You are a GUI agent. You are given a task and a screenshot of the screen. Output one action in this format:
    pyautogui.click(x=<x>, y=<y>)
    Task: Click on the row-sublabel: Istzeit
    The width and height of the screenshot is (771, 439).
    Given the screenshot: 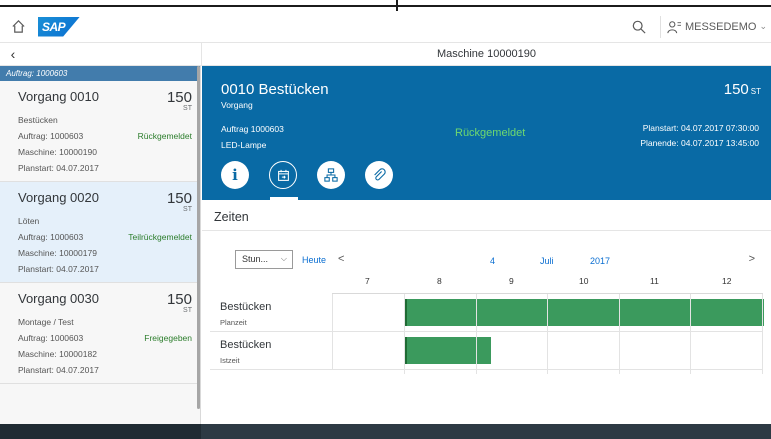 What is the action you would take?
    pyautogui.click(x=230, y=360)
    